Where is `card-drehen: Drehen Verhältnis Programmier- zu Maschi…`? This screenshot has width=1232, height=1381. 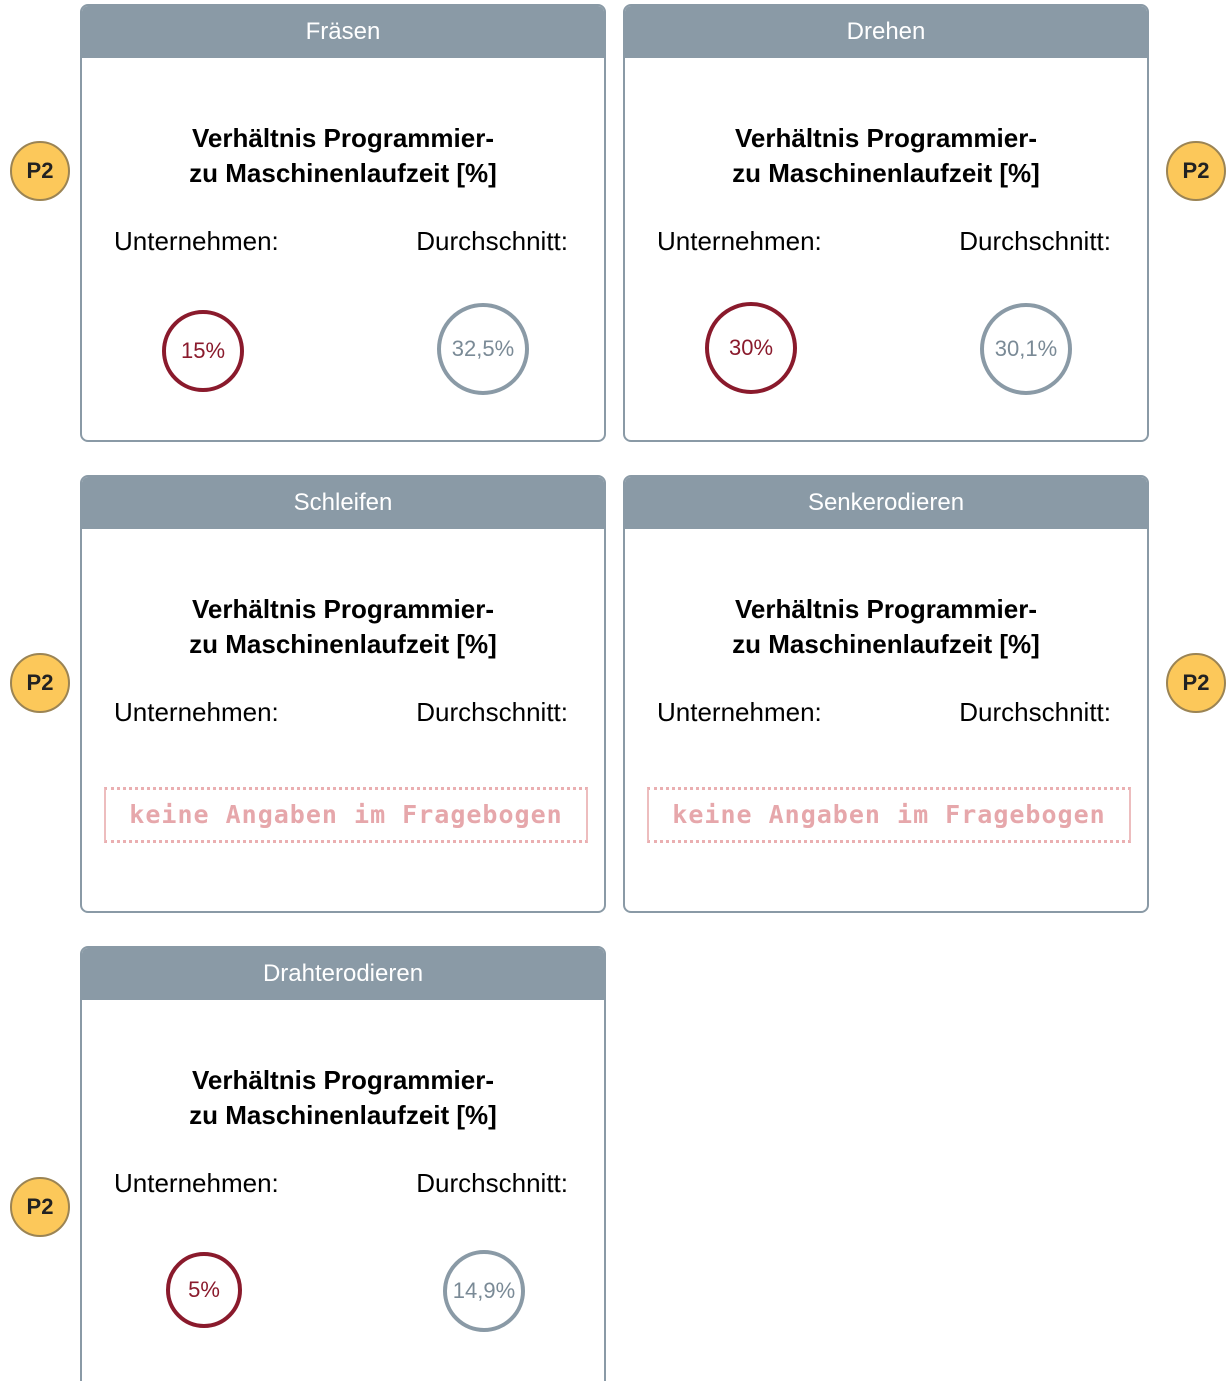 card-drehen: Drehen Verhältnis Programmier- zu Maschi… is located at coordinates (886, 223).